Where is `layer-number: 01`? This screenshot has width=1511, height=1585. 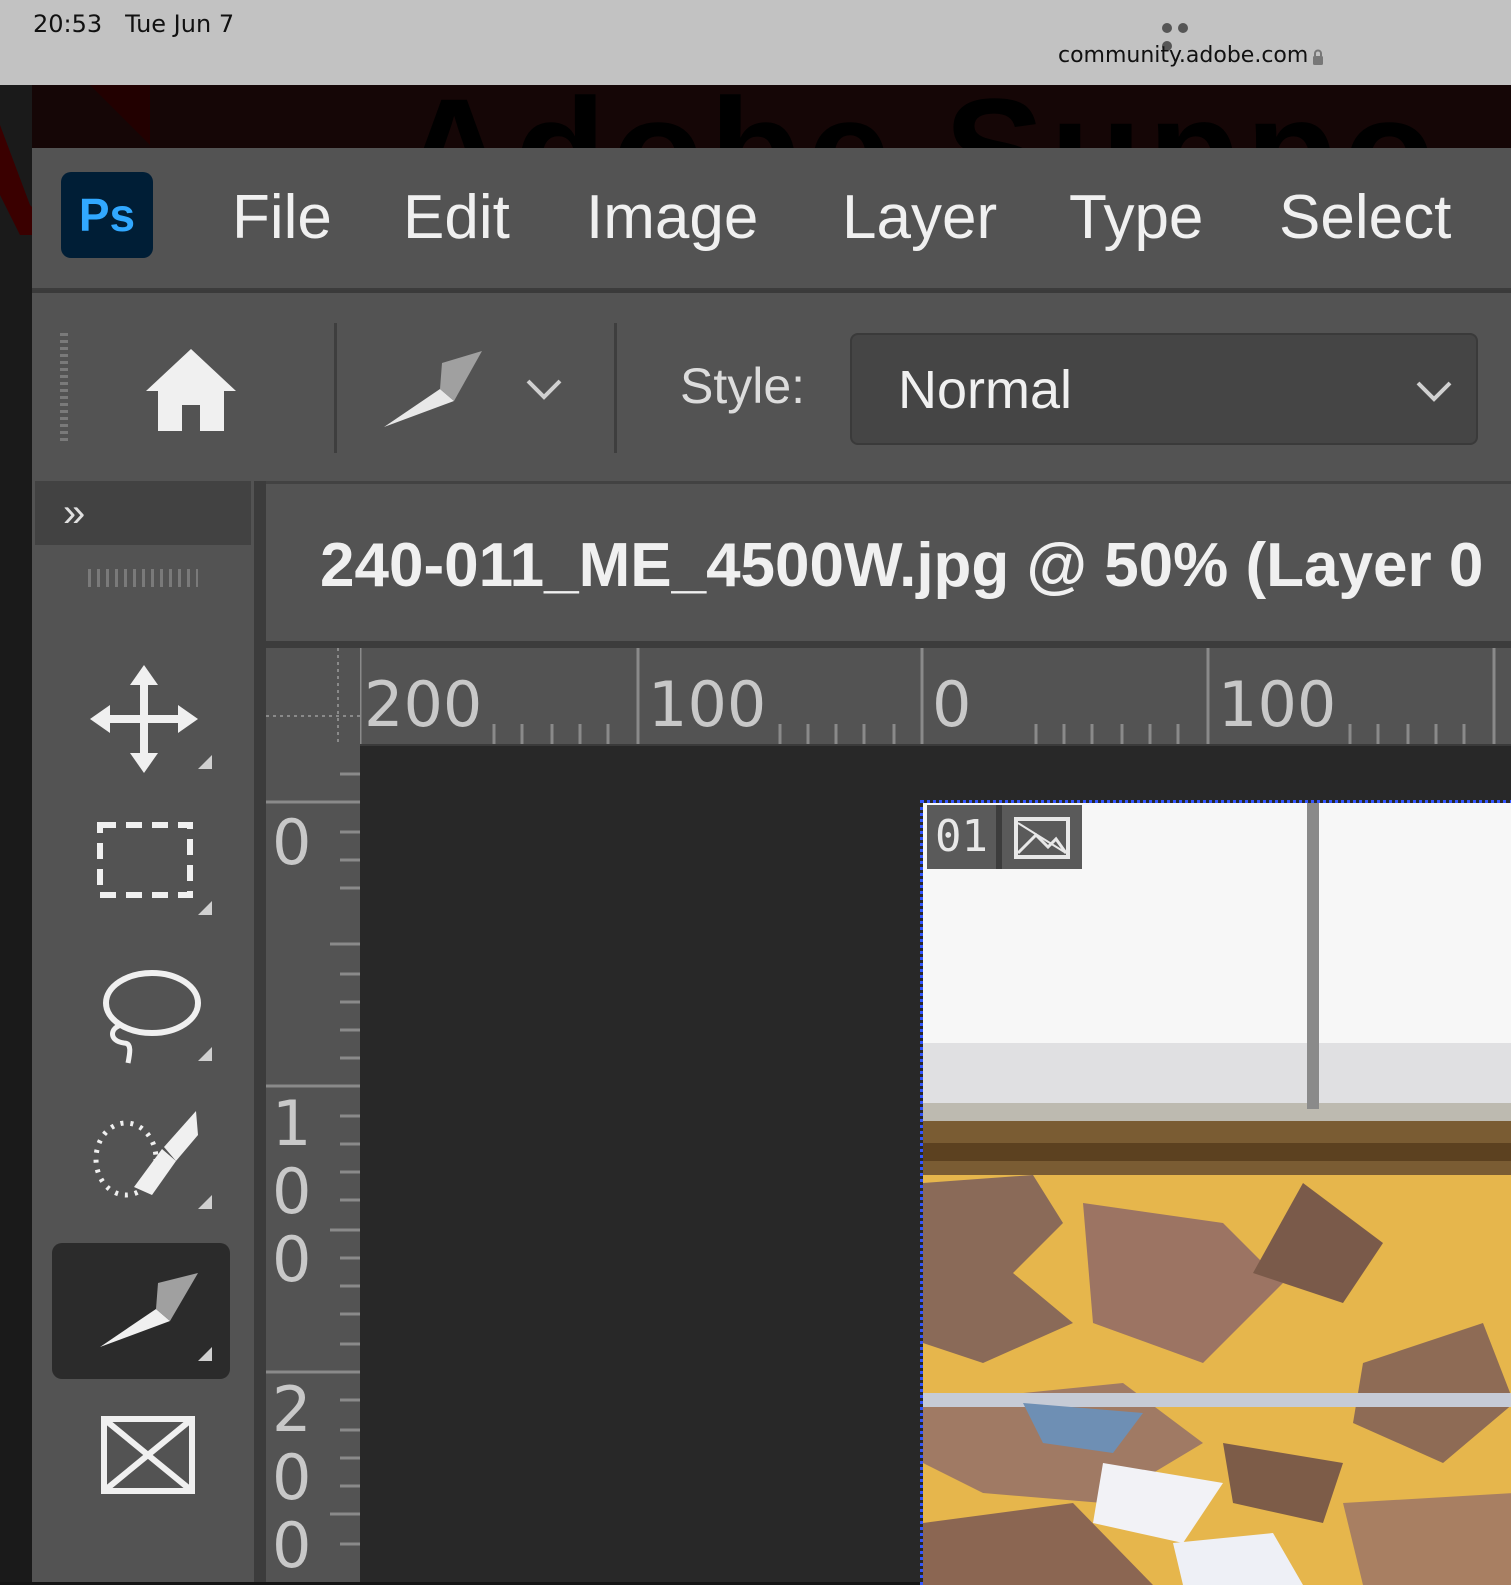 layer-number: 01 is located at coordinates (961, 836).